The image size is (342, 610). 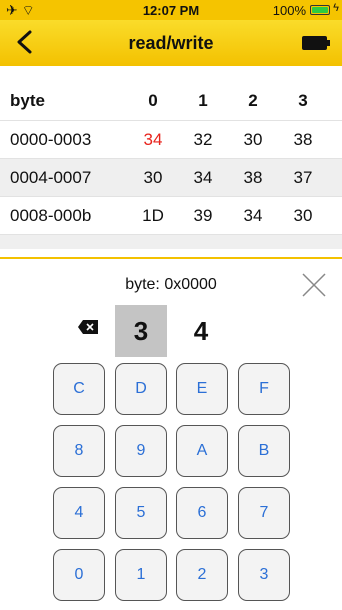 I want to click on battery-full-icon, so click(x=316, y=43).